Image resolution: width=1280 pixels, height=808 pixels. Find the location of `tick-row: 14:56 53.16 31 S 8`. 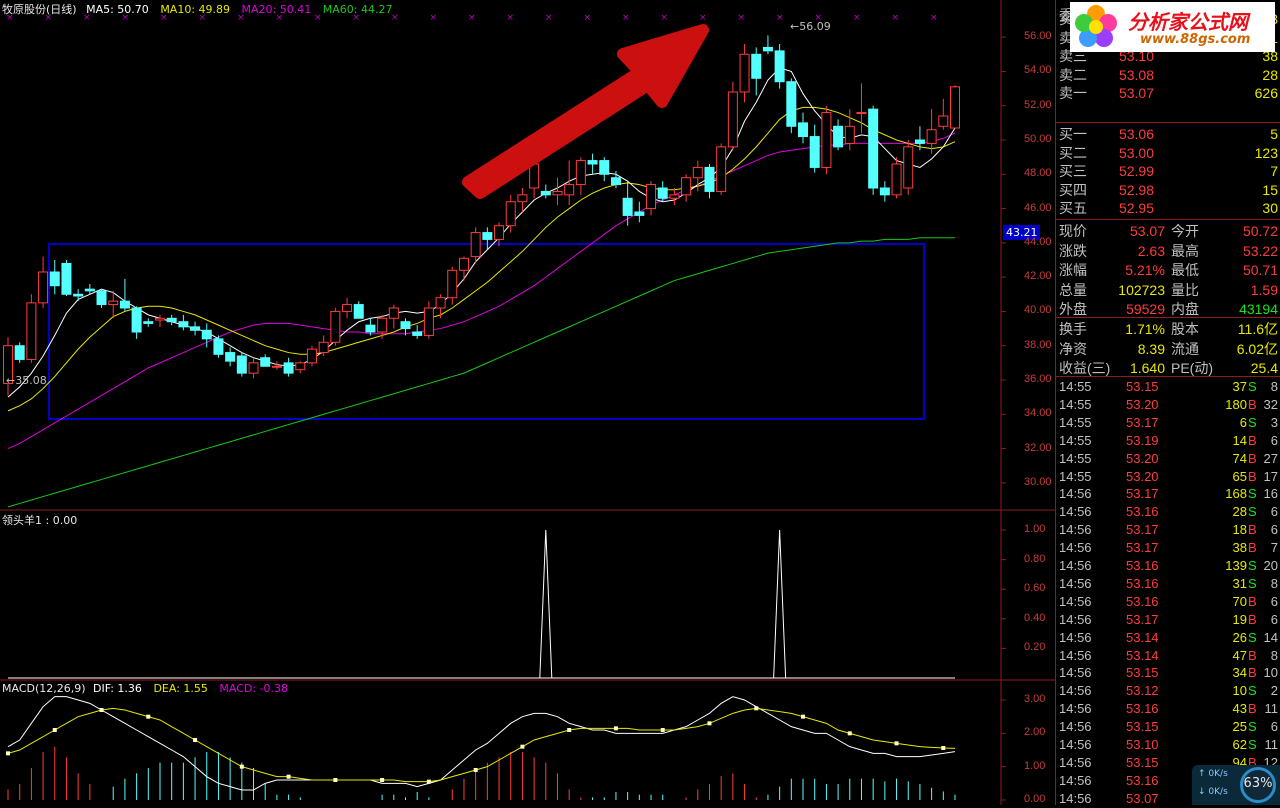

tick-row: 14:56 53.16 31 S 8 is located at coordinates (1168, 584).